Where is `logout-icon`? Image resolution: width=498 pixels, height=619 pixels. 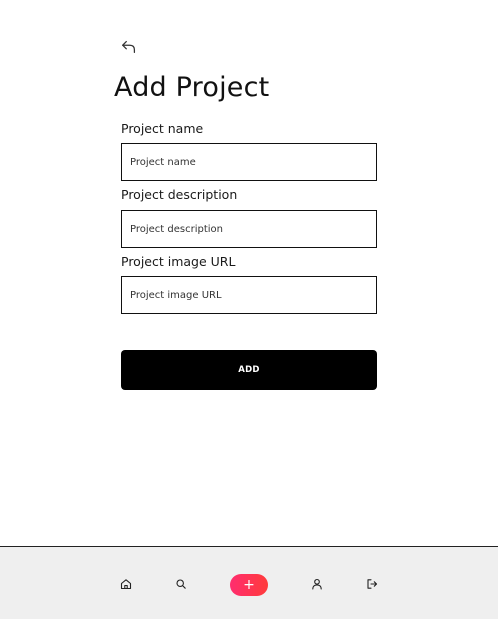
logout-icon is located at coordinates (372, 584).